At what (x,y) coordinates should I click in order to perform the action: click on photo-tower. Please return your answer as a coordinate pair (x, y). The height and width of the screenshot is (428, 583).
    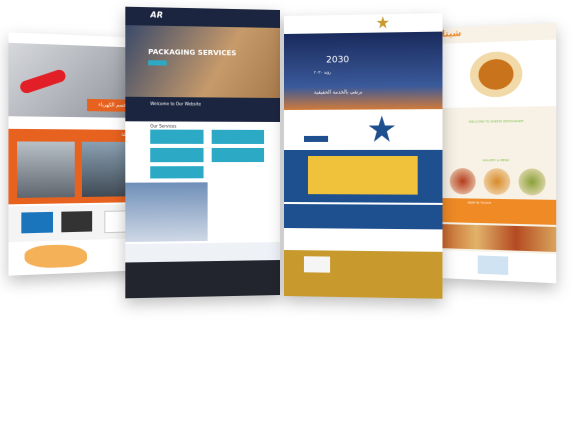
    Looking at the image, I should click on (46, 169).